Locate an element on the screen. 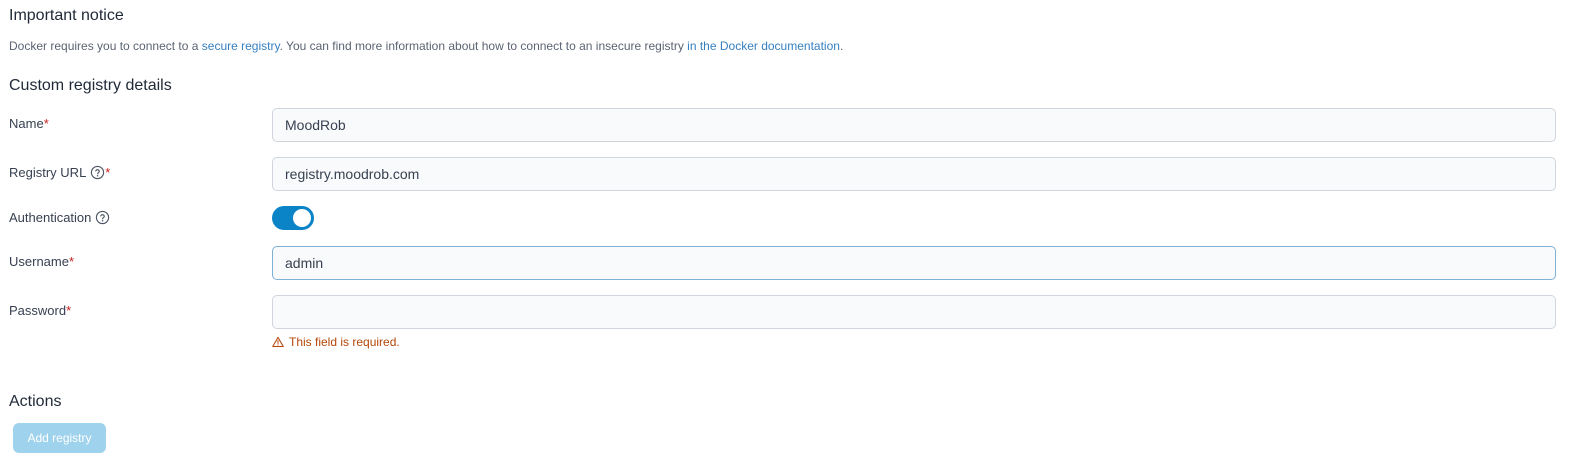 The height and width of the screenshot is (466, 1569). registry-url-label-text: Registry URL is located at coordinates (48, 172).